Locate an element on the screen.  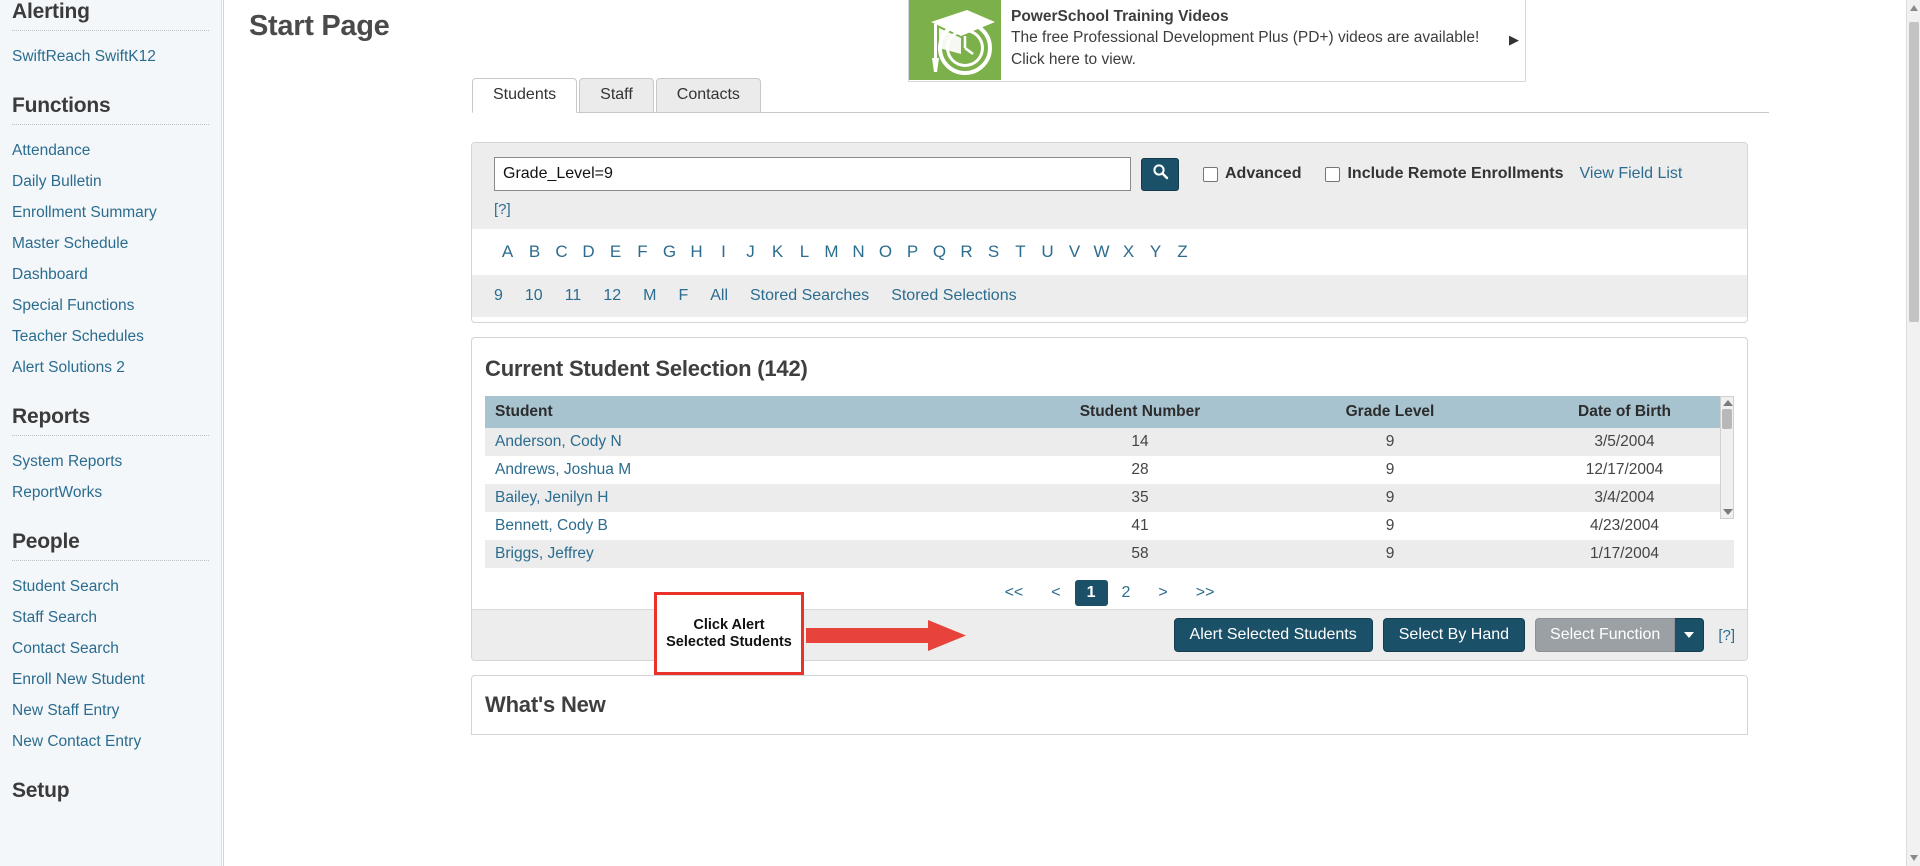
alpha-n: N is located at coordinates (858, 252).